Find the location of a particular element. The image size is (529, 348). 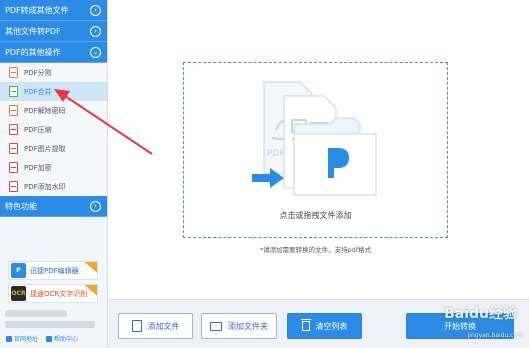

chevron-down-icon: ⌄ is located at coordinates (95, 52).